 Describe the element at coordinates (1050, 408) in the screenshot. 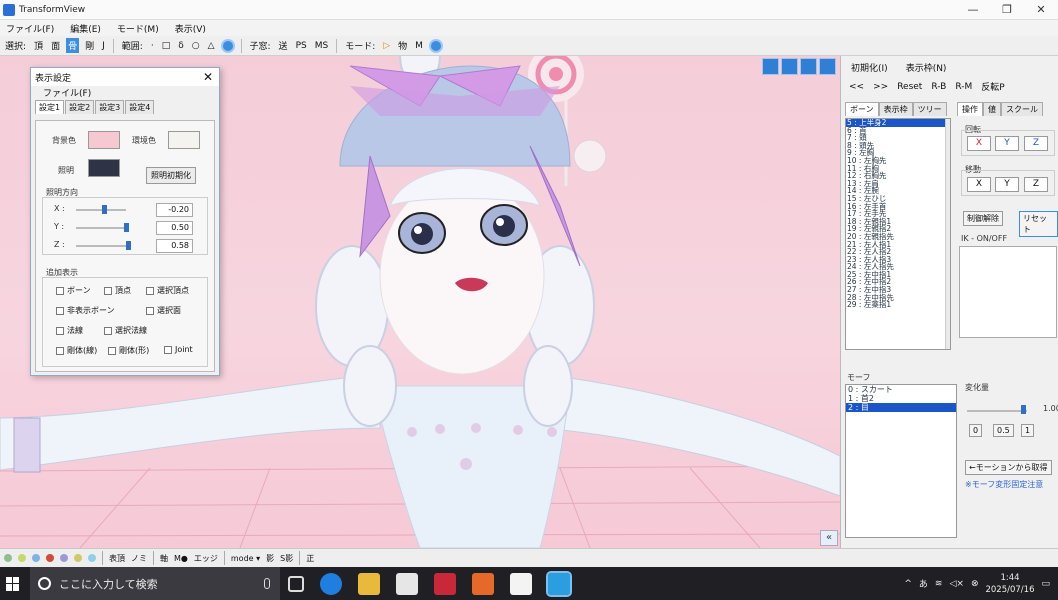

I see `change-value: 1.00` at that location.